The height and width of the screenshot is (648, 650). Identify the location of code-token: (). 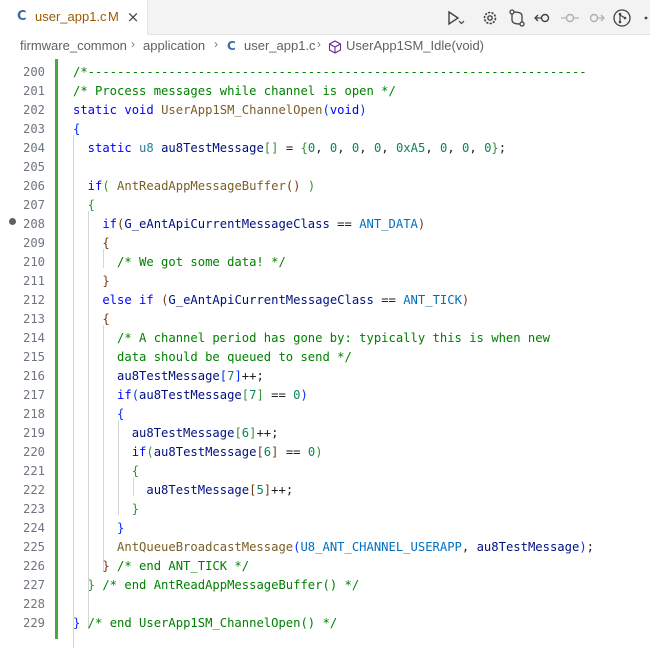
(293, 186).